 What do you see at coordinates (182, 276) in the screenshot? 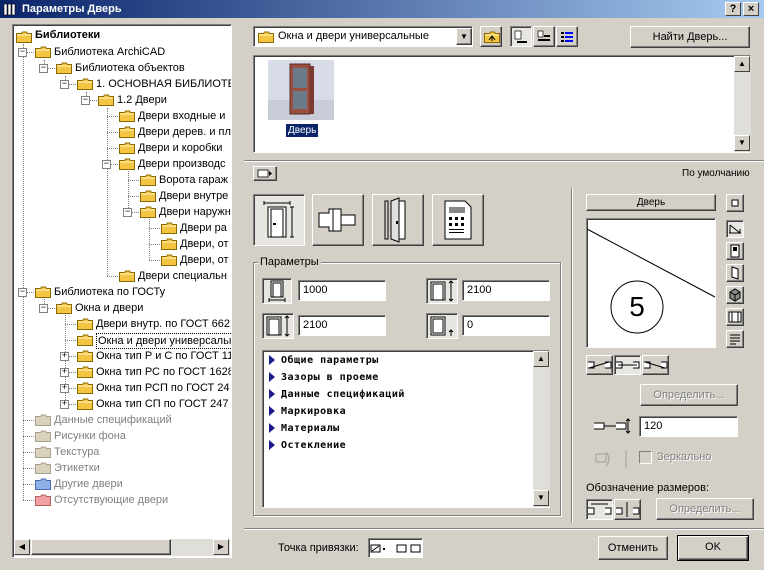
I see `tree-item-label: Двери специальн` at bounding box center [182, 276].